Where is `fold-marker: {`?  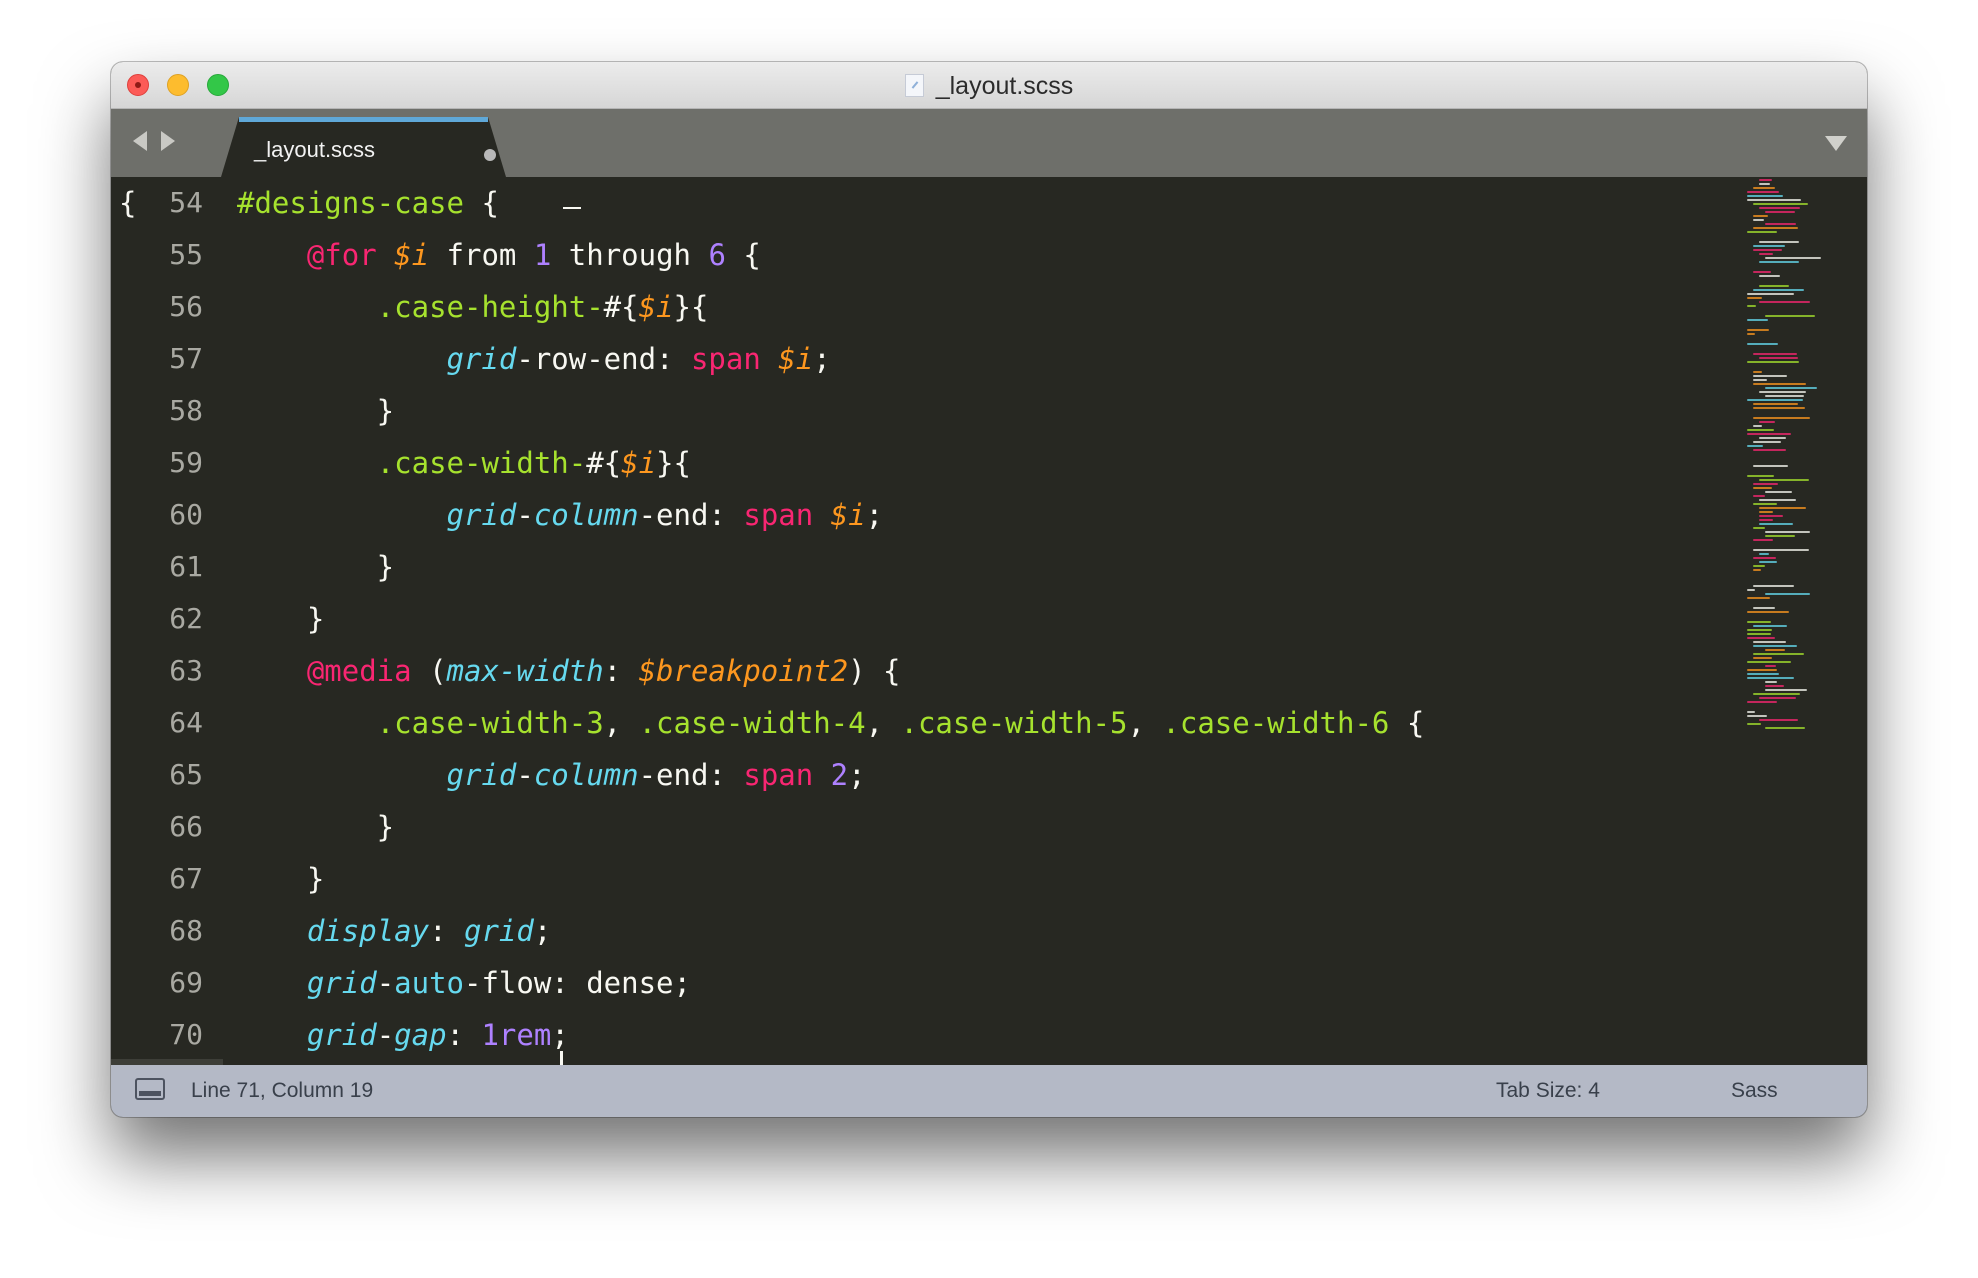
fold-marker: { is located at coordinates (127, 203).